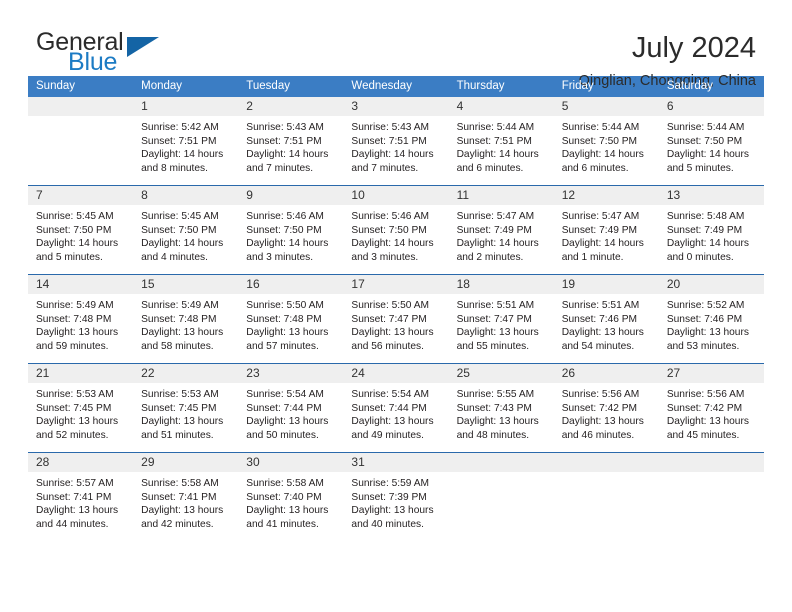 The image size is (792, 612). Describe the element at coordinates (389, 319) in the screenshot. I see `day-detail-line: Sunset: 7:47 PM` at that location.